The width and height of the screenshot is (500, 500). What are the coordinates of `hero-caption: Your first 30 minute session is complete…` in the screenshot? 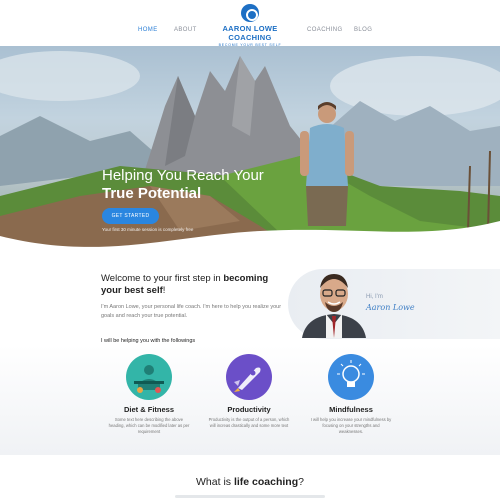 It's located at (148, 229).